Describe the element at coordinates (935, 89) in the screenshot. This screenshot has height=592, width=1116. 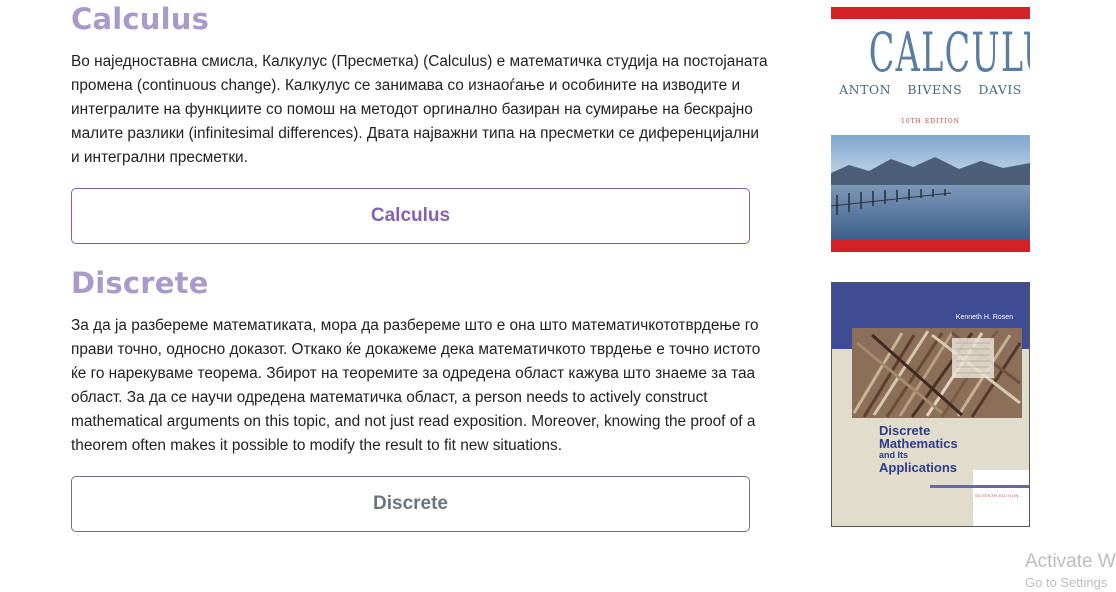
I see `cover-author: BIVENS` at that location.